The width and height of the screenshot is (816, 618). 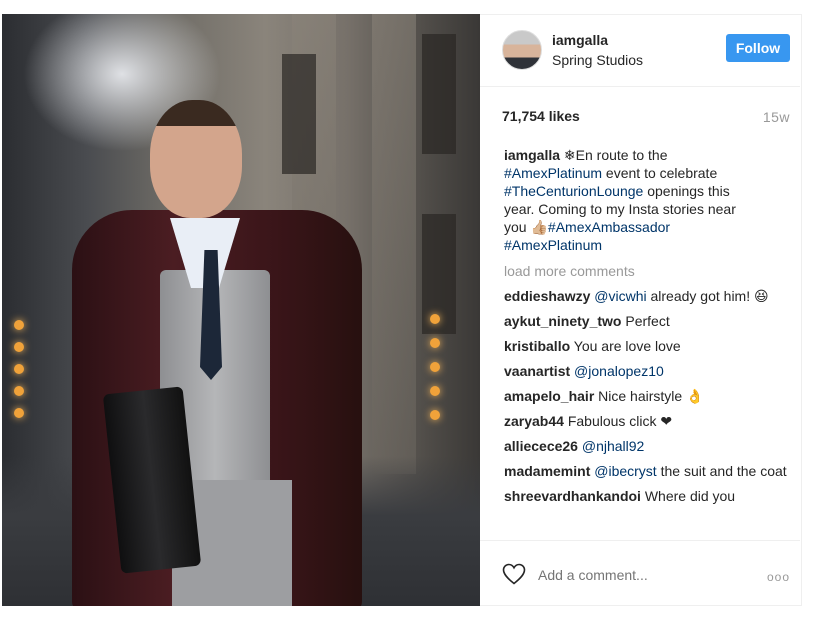 What do you see at coordinates (758, 48) in the screenshot?
I see `follow-button: Follow` at bounding box center [758, 48].